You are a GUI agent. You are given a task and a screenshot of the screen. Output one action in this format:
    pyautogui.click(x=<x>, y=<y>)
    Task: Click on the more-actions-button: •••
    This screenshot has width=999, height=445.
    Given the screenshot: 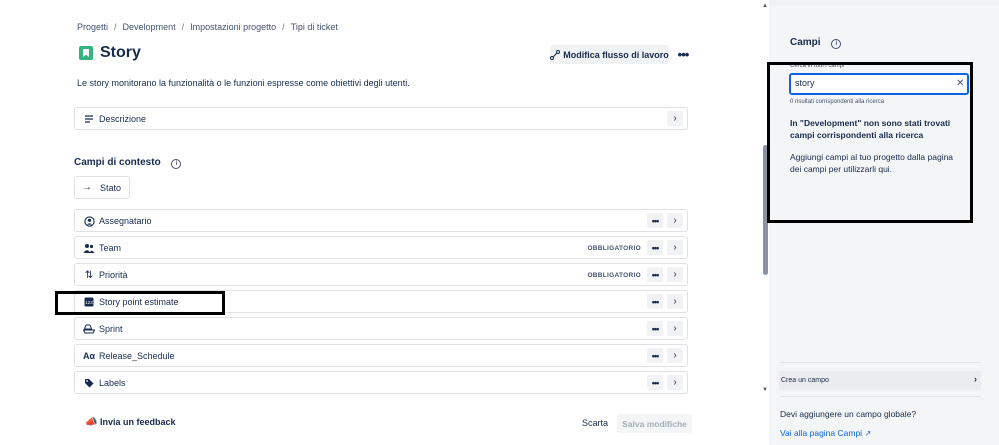 What is the action you would take?
    pyautogui.click(x=683, y=54)
    